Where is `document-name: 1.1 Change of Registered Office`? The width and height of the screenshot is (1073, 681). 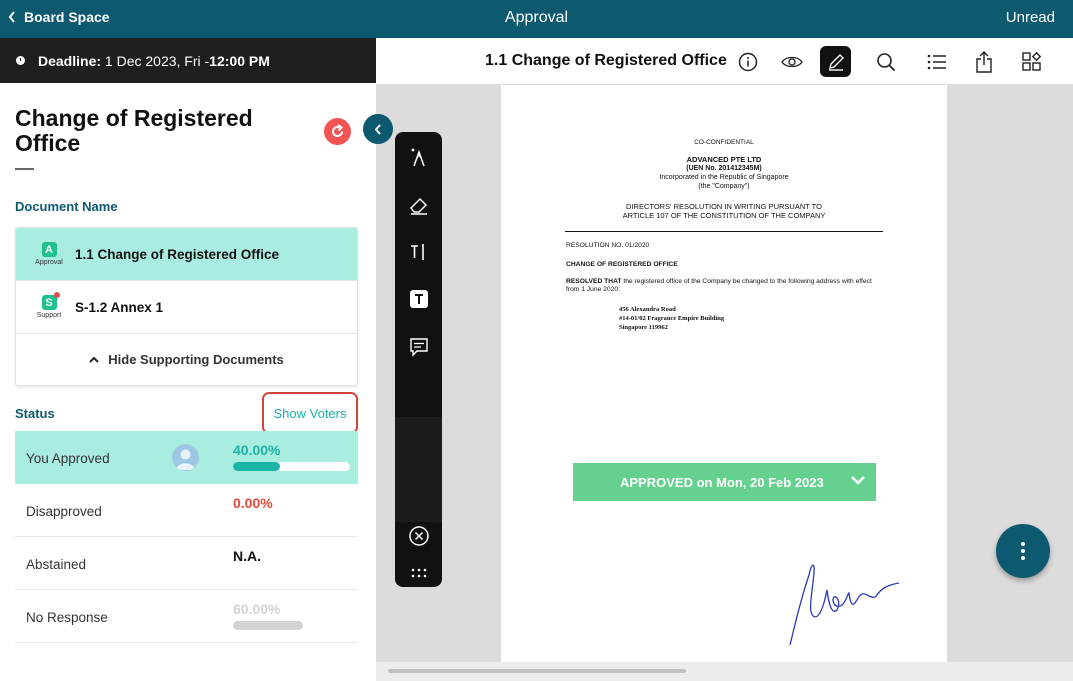
document-name: 1.1 Change of Registered Office is located at coordinates (177, 254).